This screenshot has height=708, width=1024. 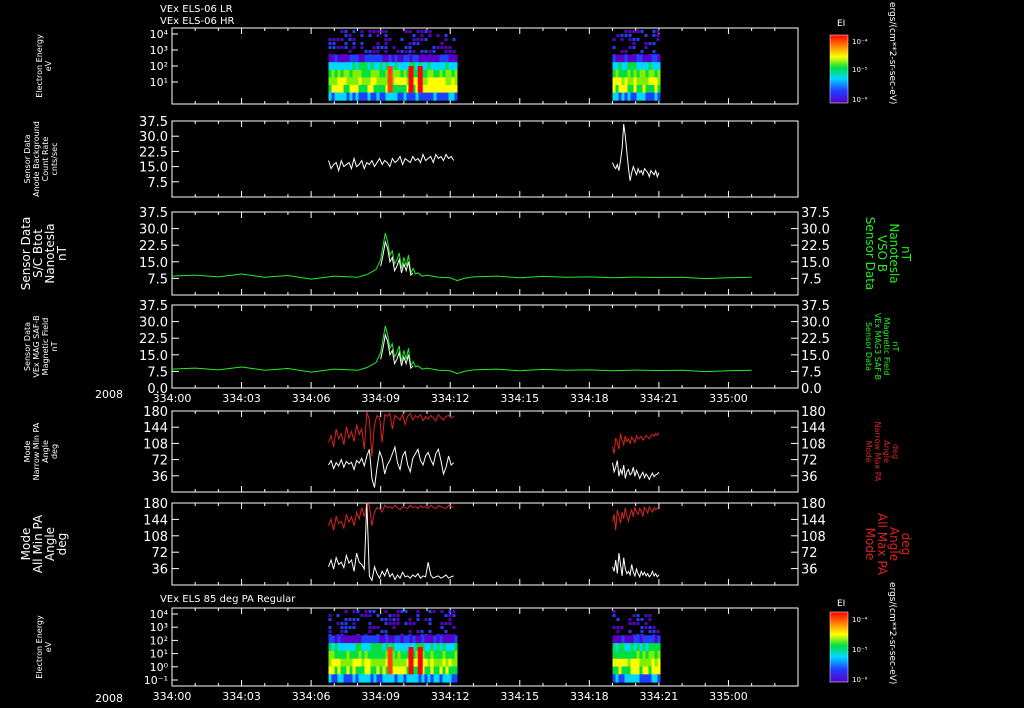 What do you see at coordinates (54, 346) in the screenshot?
I see `y-axis-label: nT` at bounding box center [54, 346].